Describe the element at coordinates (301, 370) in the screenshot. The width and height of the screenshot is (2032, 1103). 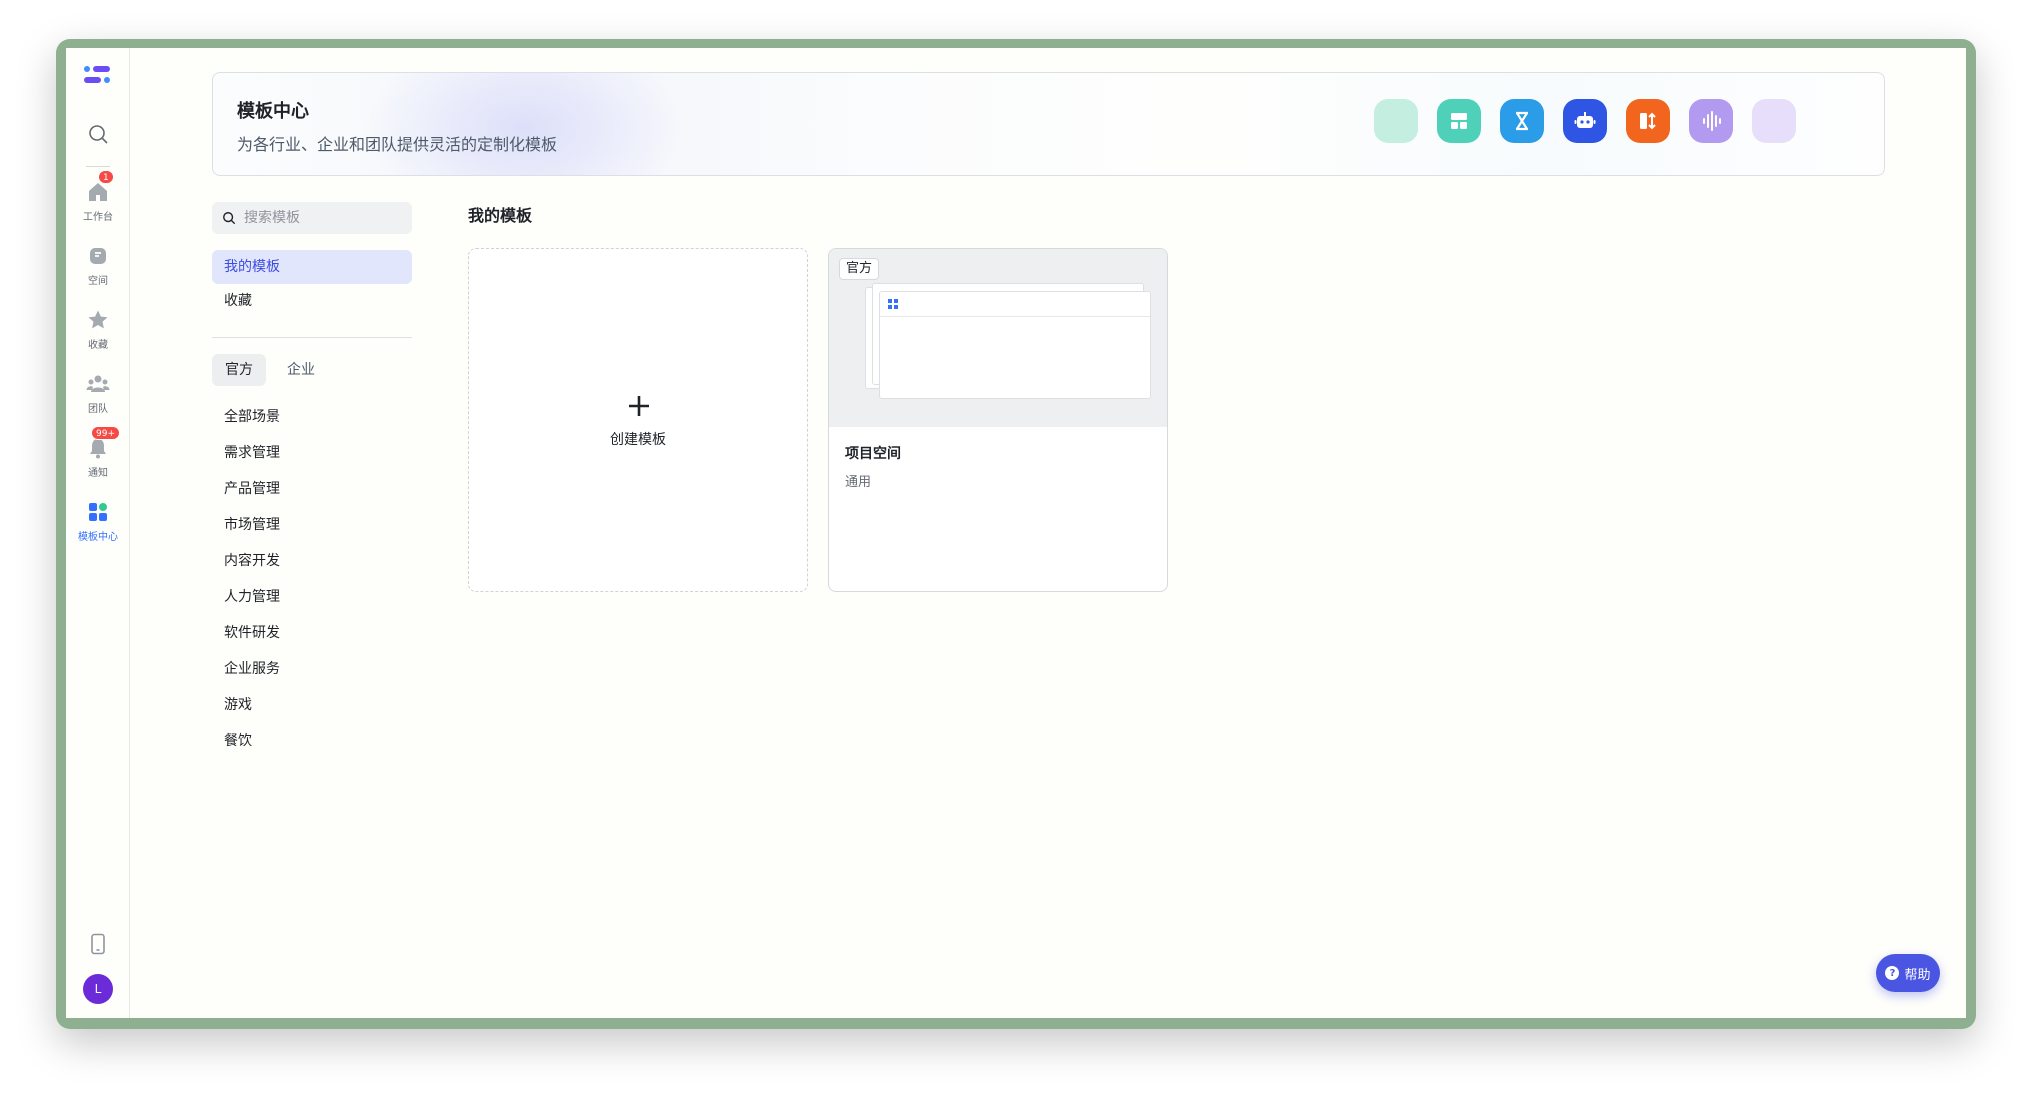
I see `tab-enterprise: 企业` at that location.